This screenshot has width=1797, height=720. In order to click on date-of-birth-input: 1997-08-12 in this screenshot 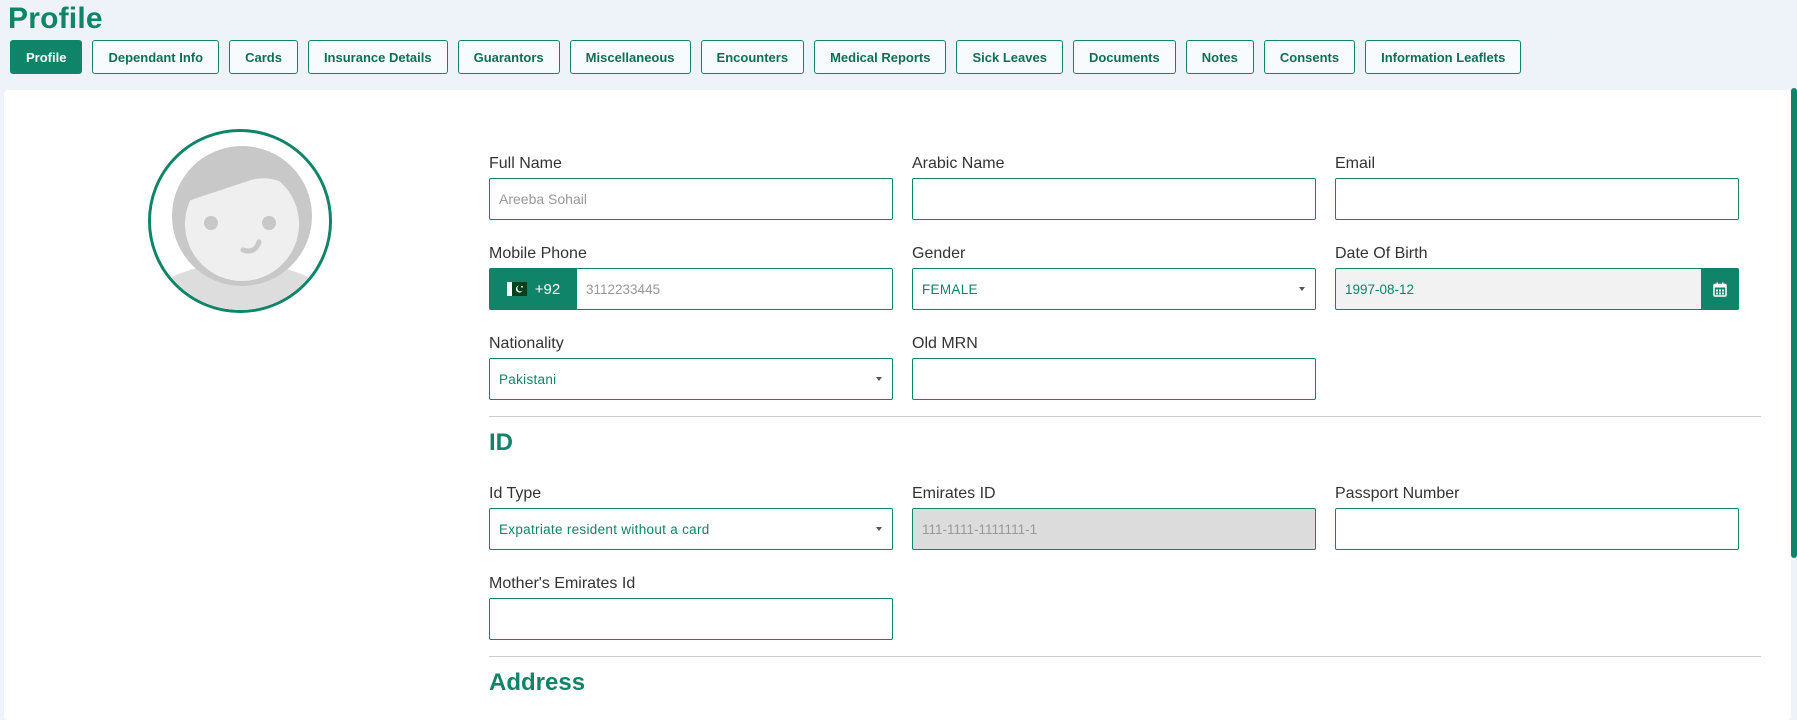, I will do `click(1537, 289)`.